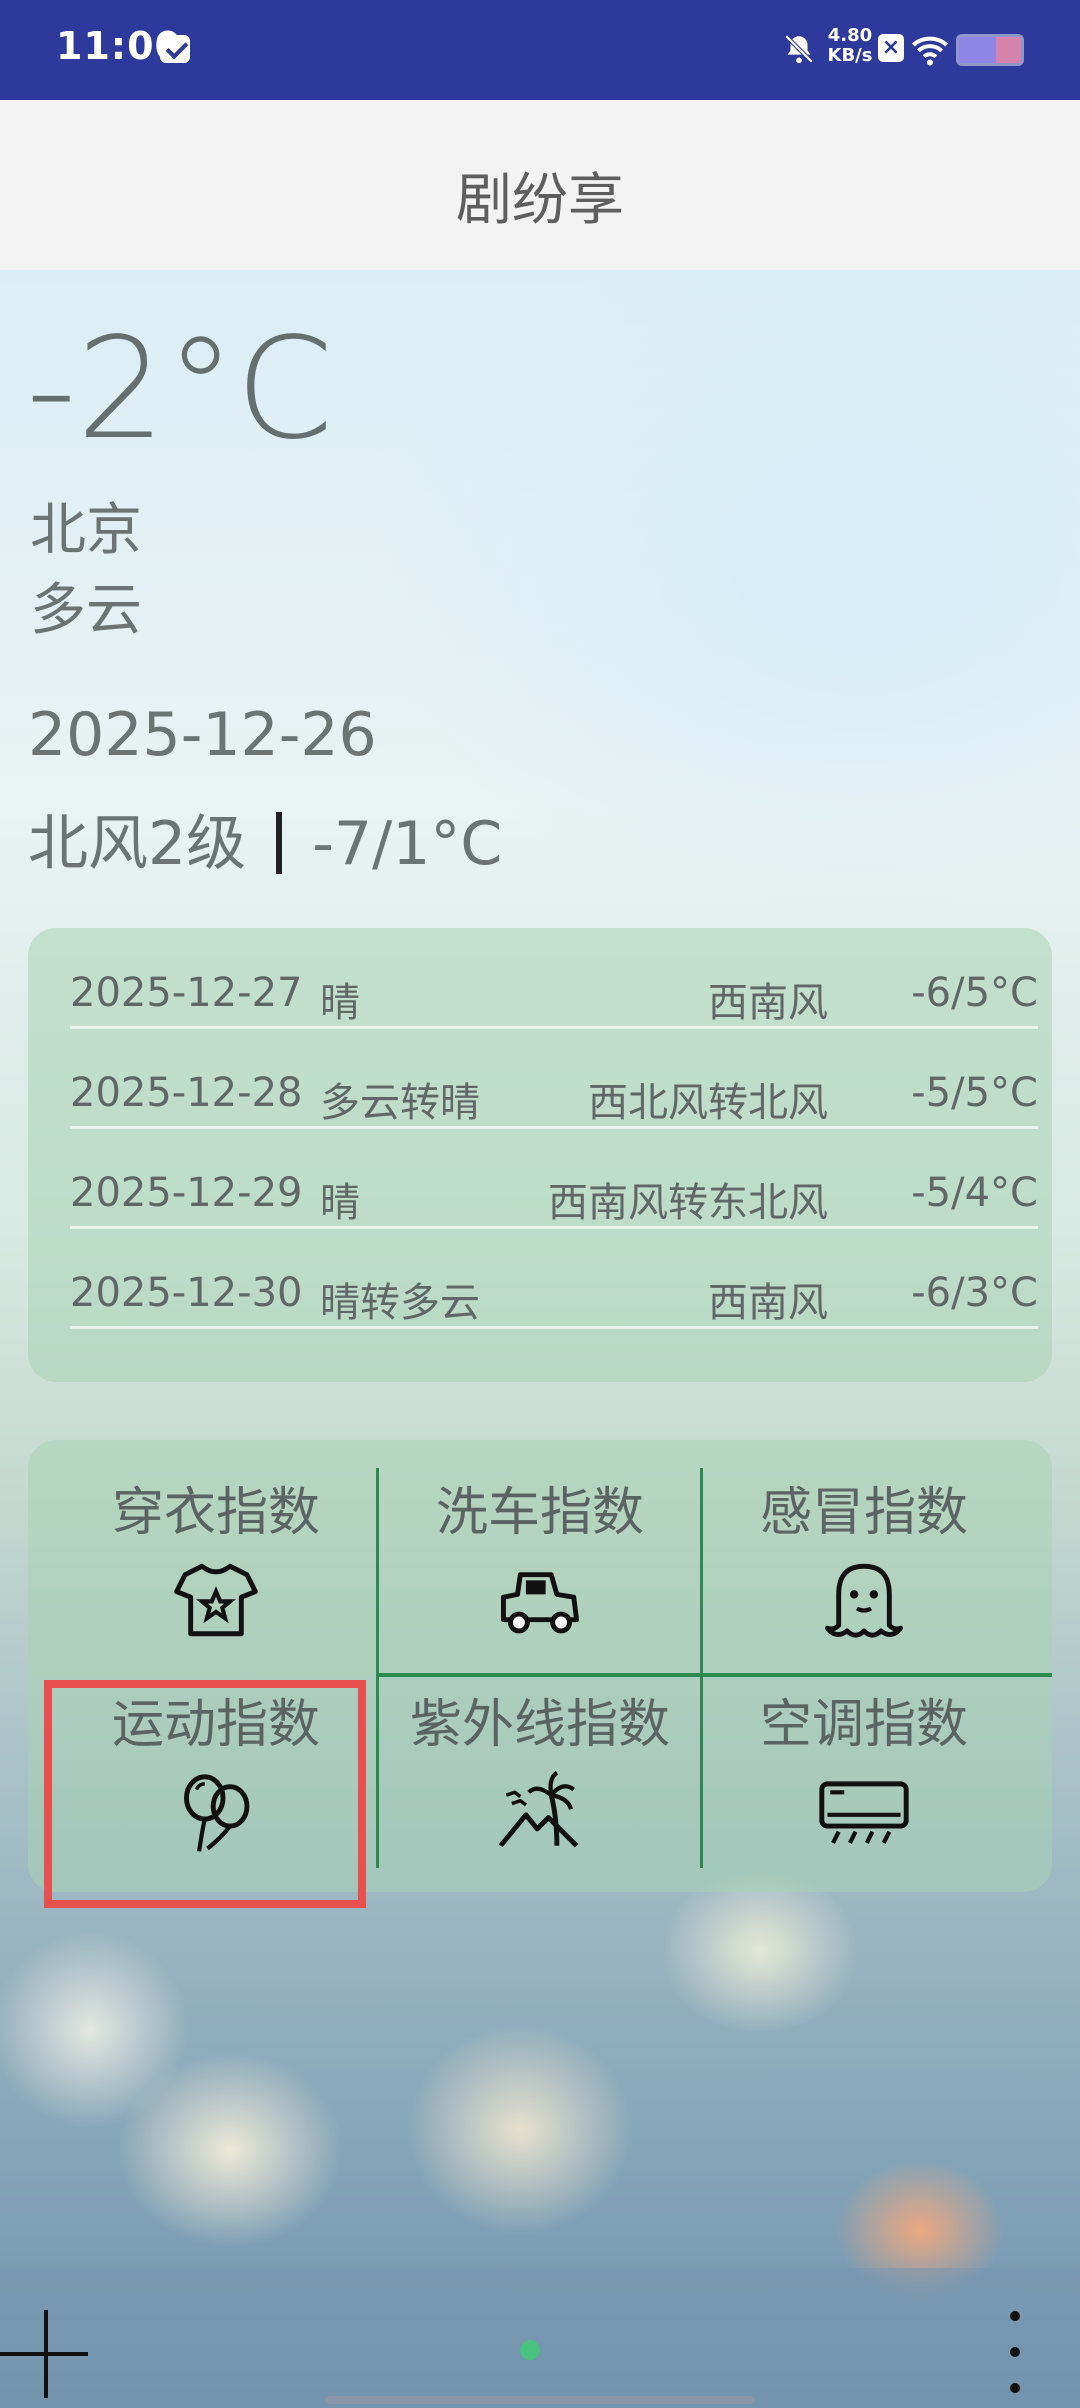 Image resolution: width=1080 pixels, height=2408 pixels. Describe the element at coordinates (400, 1303) in the screenshot. I see `forecast-condition: 晴转多云` at that location.